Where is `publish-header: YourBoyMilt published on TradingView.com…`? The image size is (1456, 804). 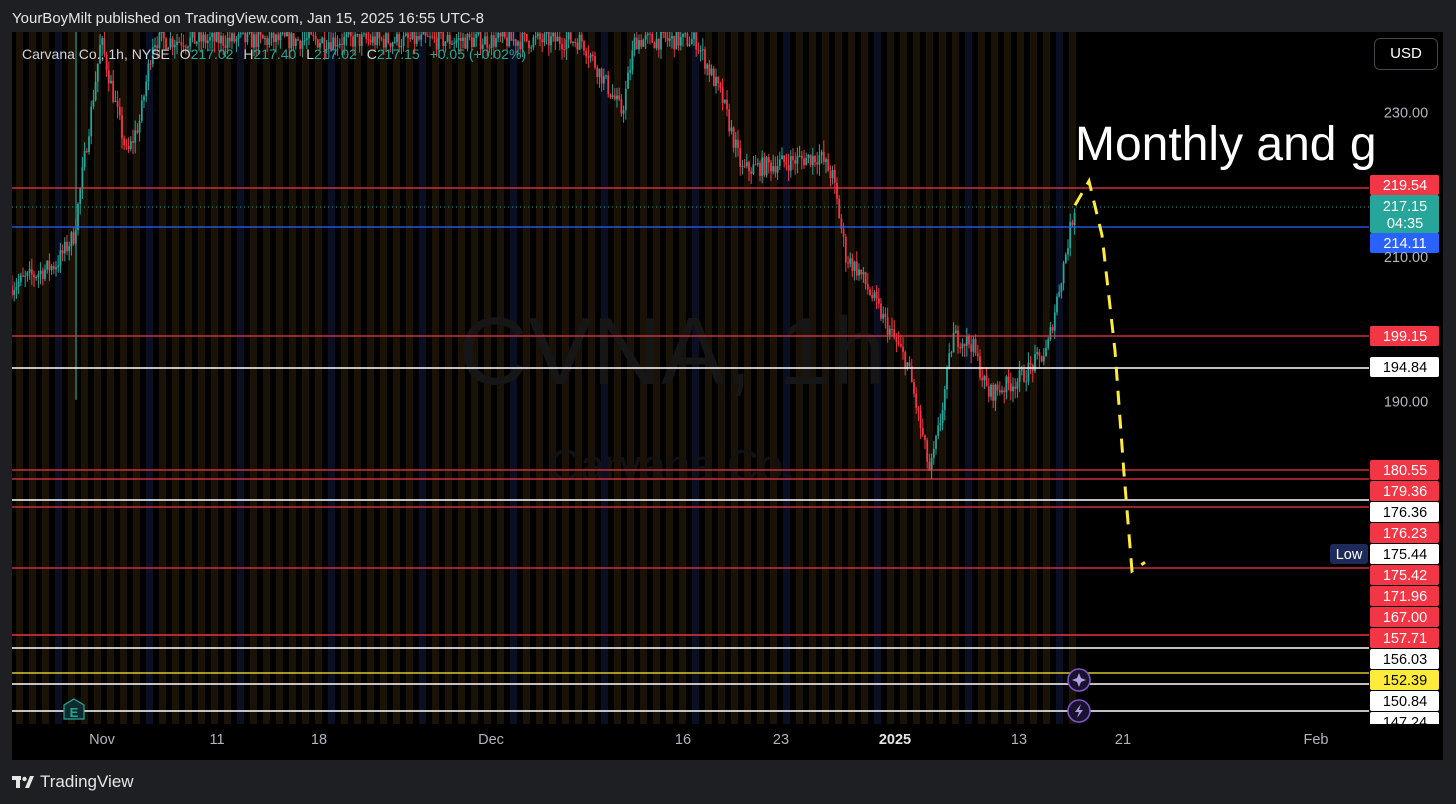 publish-header: YourBoyMilt published on TradingView.com… is located at coordinates (728, 16).